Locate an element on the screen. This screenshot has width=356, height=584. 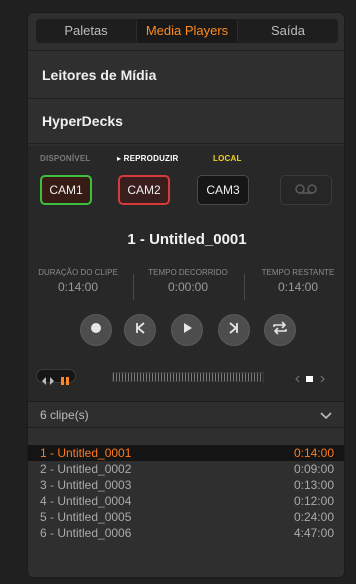
transport-controls is located at coordinates (186, 330).